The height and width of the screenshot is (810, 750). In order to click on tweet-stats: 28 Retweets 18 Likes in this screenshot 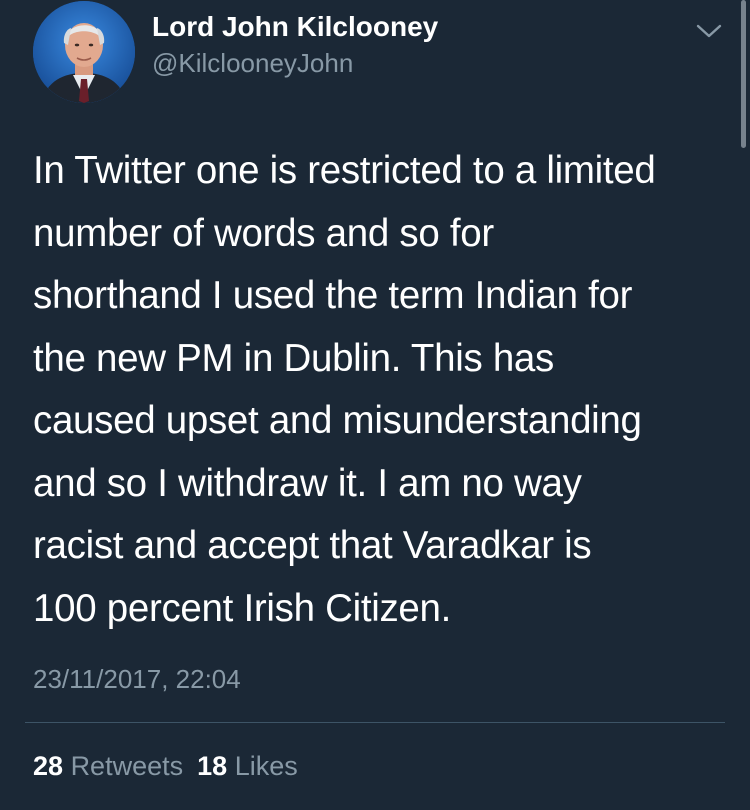, I will do `click(165, 766)`.